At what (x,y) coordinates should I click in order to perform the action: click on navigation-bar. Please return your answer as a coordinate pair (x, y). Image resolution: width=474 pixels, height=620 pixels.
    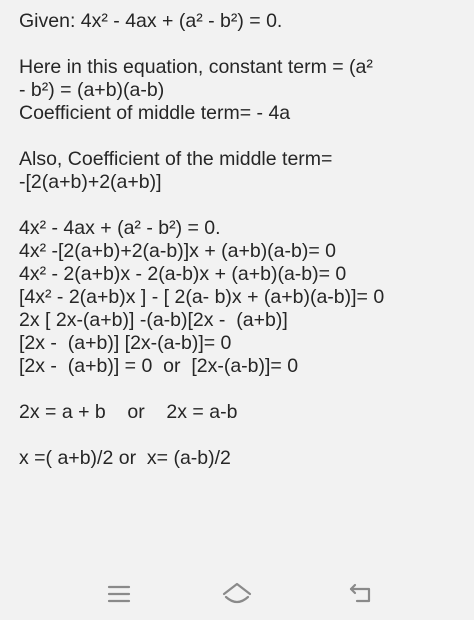
    Looking at the image, I should click on (237, 592).